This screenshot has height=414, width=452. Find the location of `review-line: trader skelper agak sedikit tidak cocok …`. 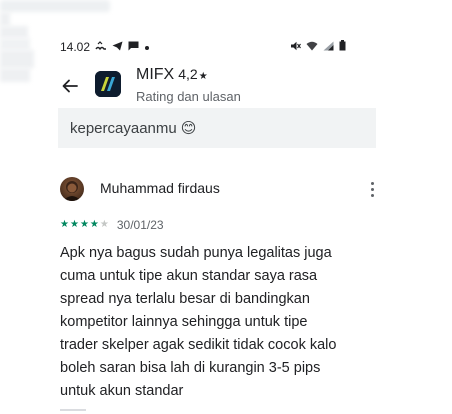

review-line: trader skelper agak sedikit tidak cocok … is located at coordinates (198, 345).